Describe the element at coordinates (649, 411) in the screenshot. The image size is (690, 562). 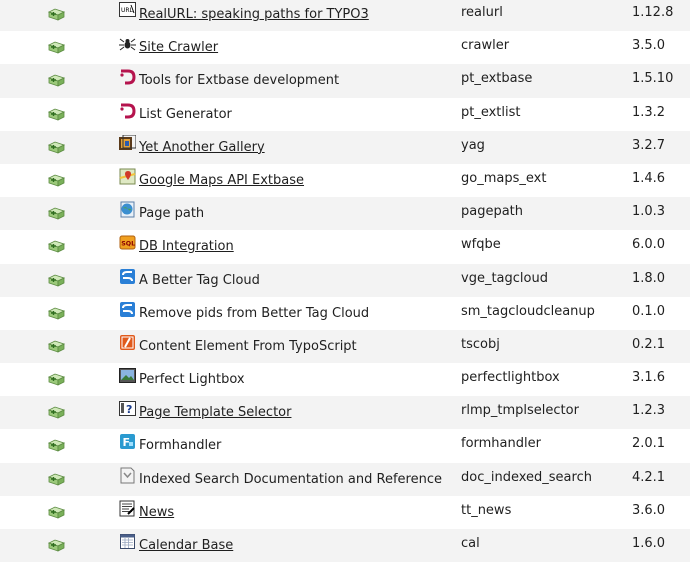
I see `extension-version: 1.2.3` at that location.